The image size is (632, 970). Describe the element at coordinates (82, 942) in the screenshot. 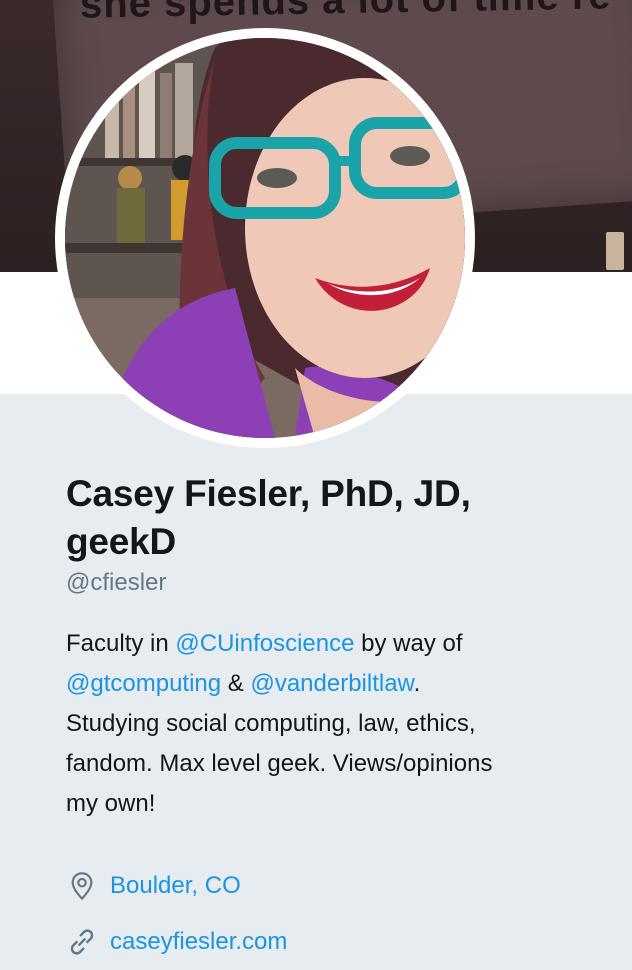

I see `link-icon` at that location.